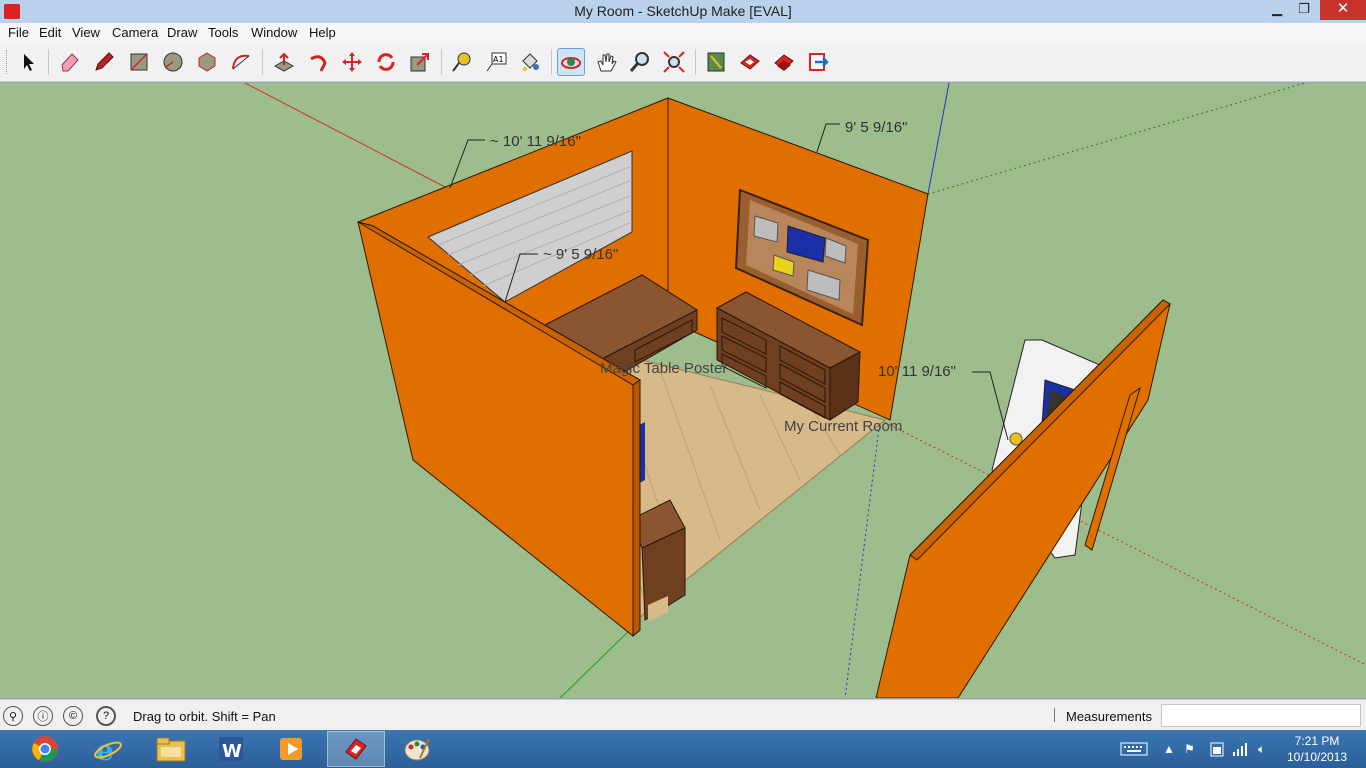  What do you see at coordinates (663, 368) in the screenshot?
I see `magic-table-poster-label: Magic Table Poster` at bounding box center [663, 368].